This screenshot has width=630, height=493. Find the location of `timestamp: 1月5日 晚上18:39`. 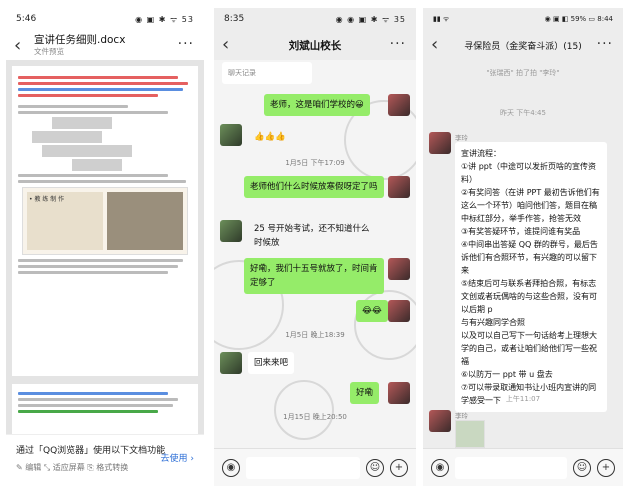

timestamp: 1月5日 晚上18:39 is located at coordinates (315, 335).